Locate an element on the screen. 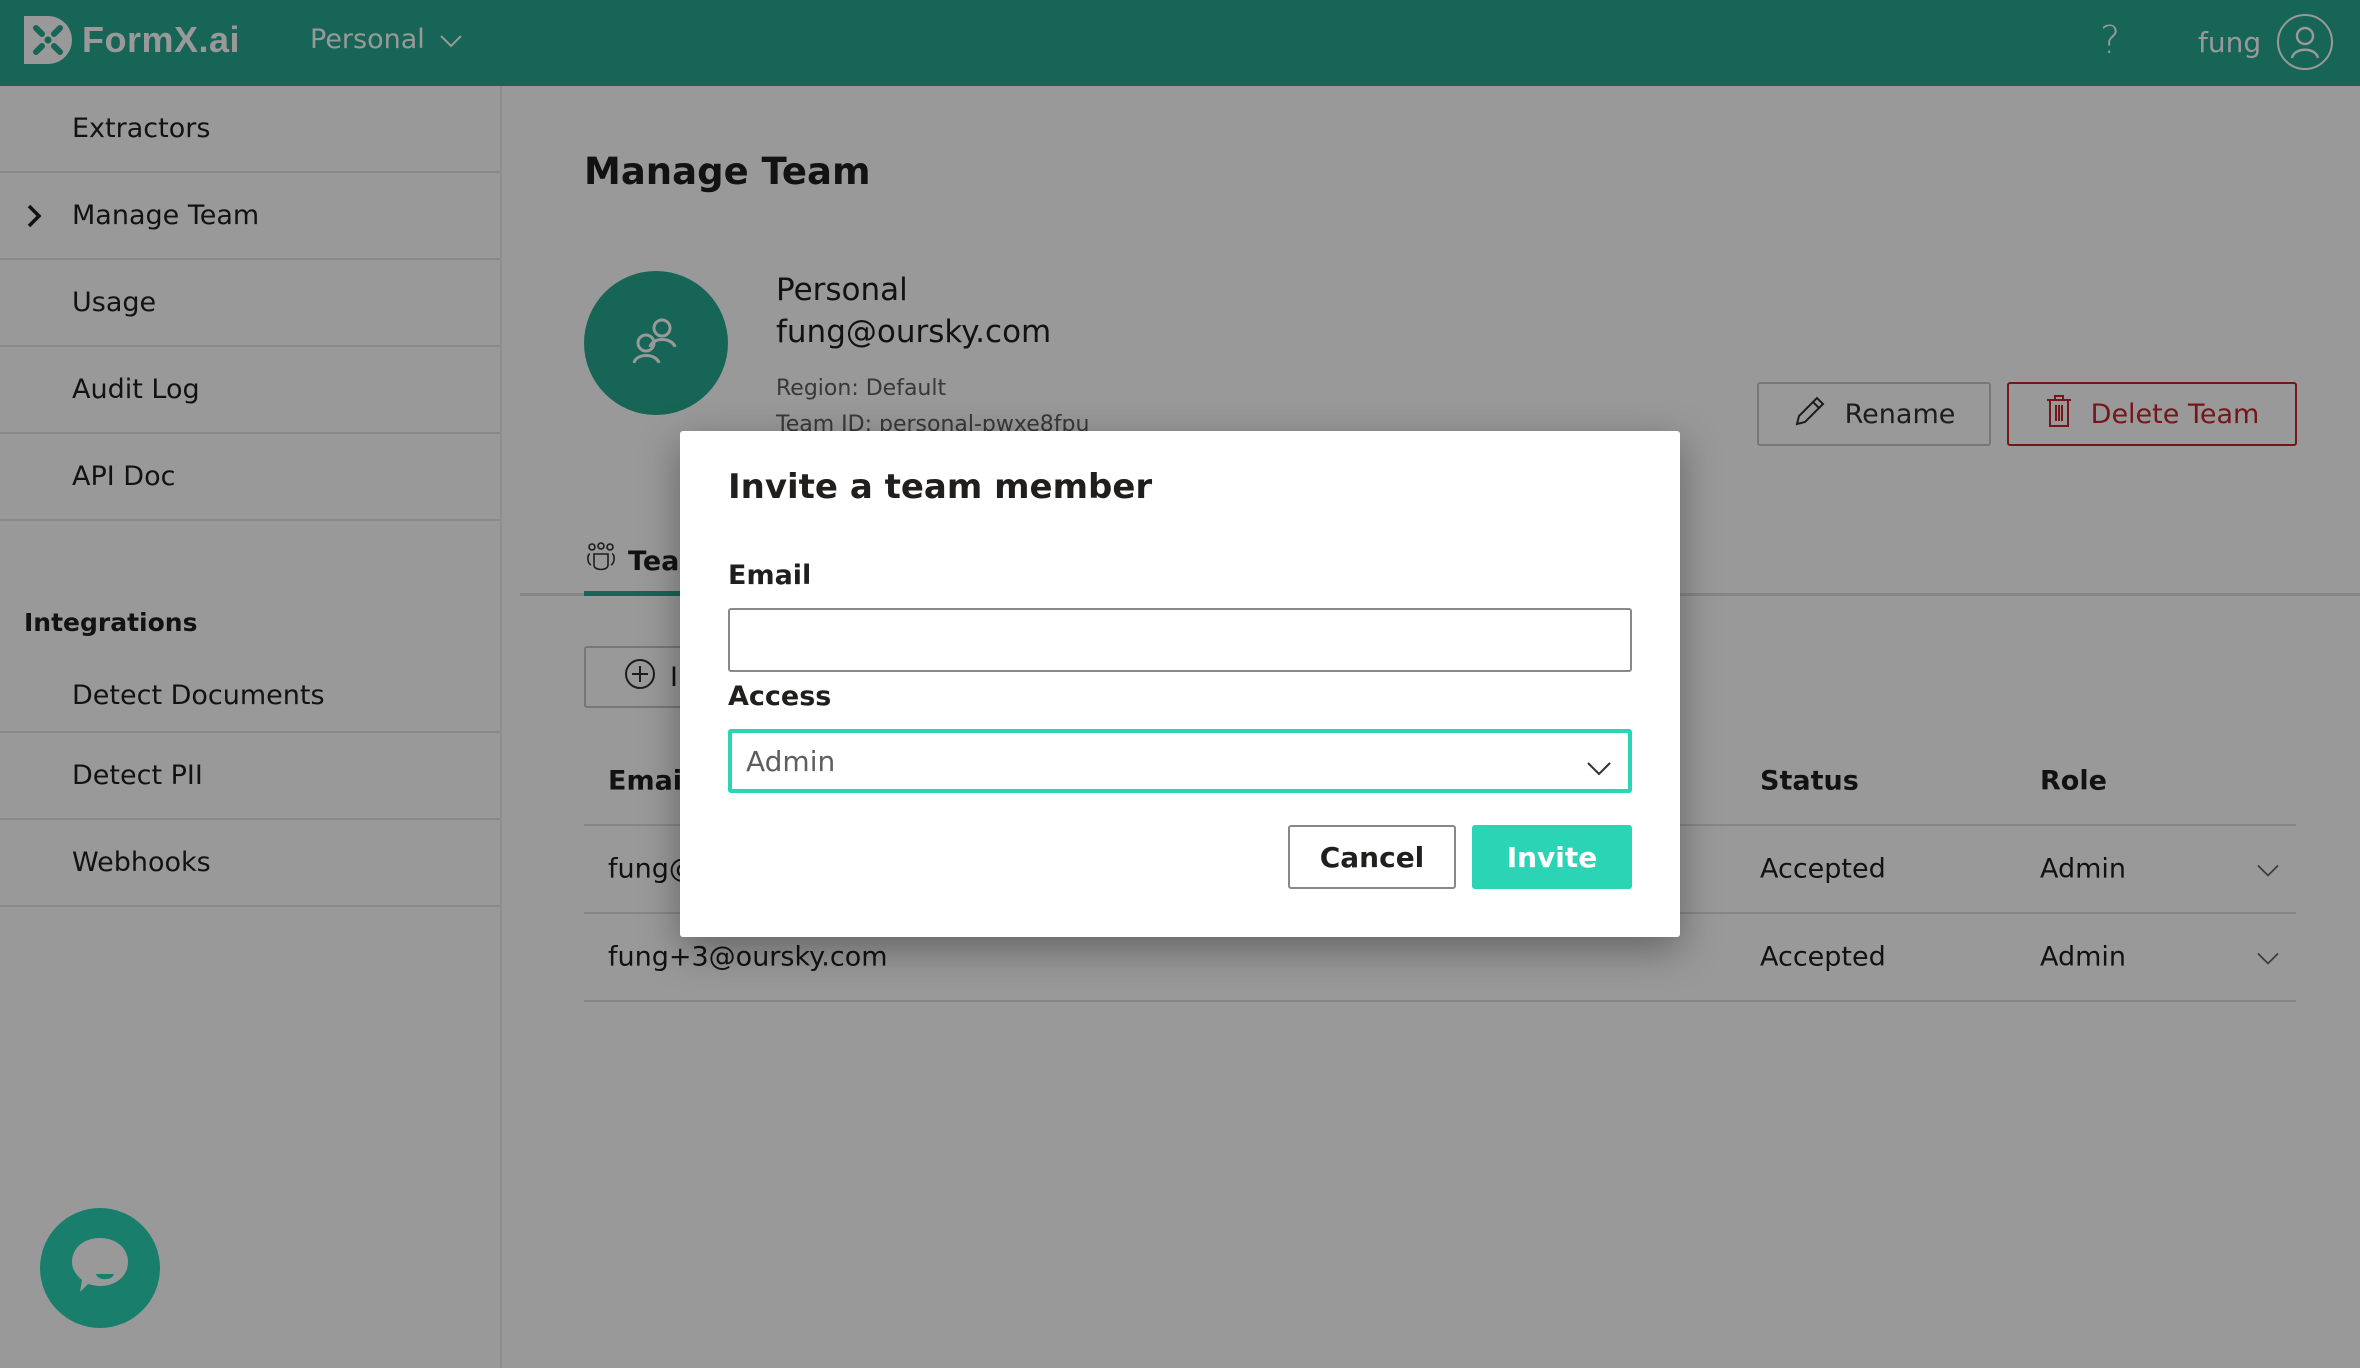 This screenshot has width=2360, height=1368. invite-button: Invite is located at coordinates (1552, 857).